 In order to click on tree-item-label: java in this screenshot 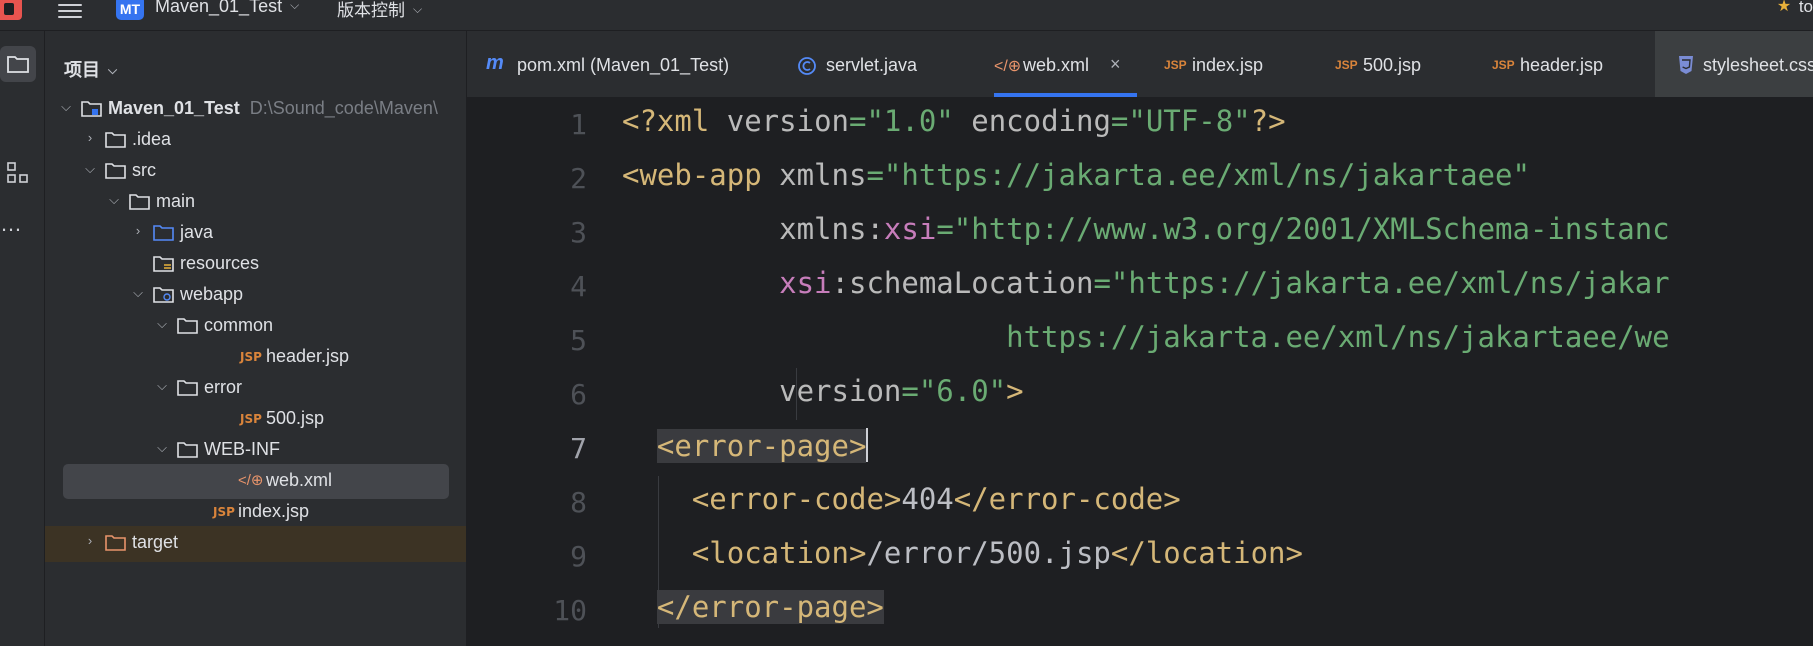, I will do `click(197, 232)`.